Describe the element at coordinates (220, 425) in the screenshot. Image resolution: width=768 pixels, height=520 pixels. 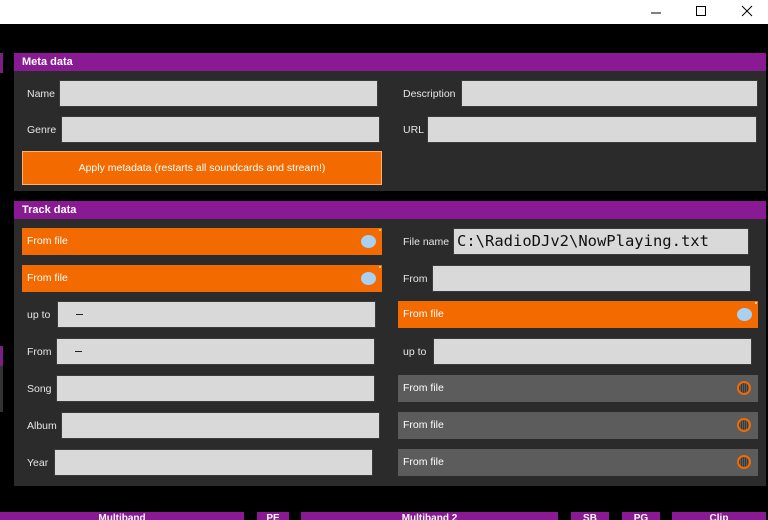
I see `album-field` at that location.